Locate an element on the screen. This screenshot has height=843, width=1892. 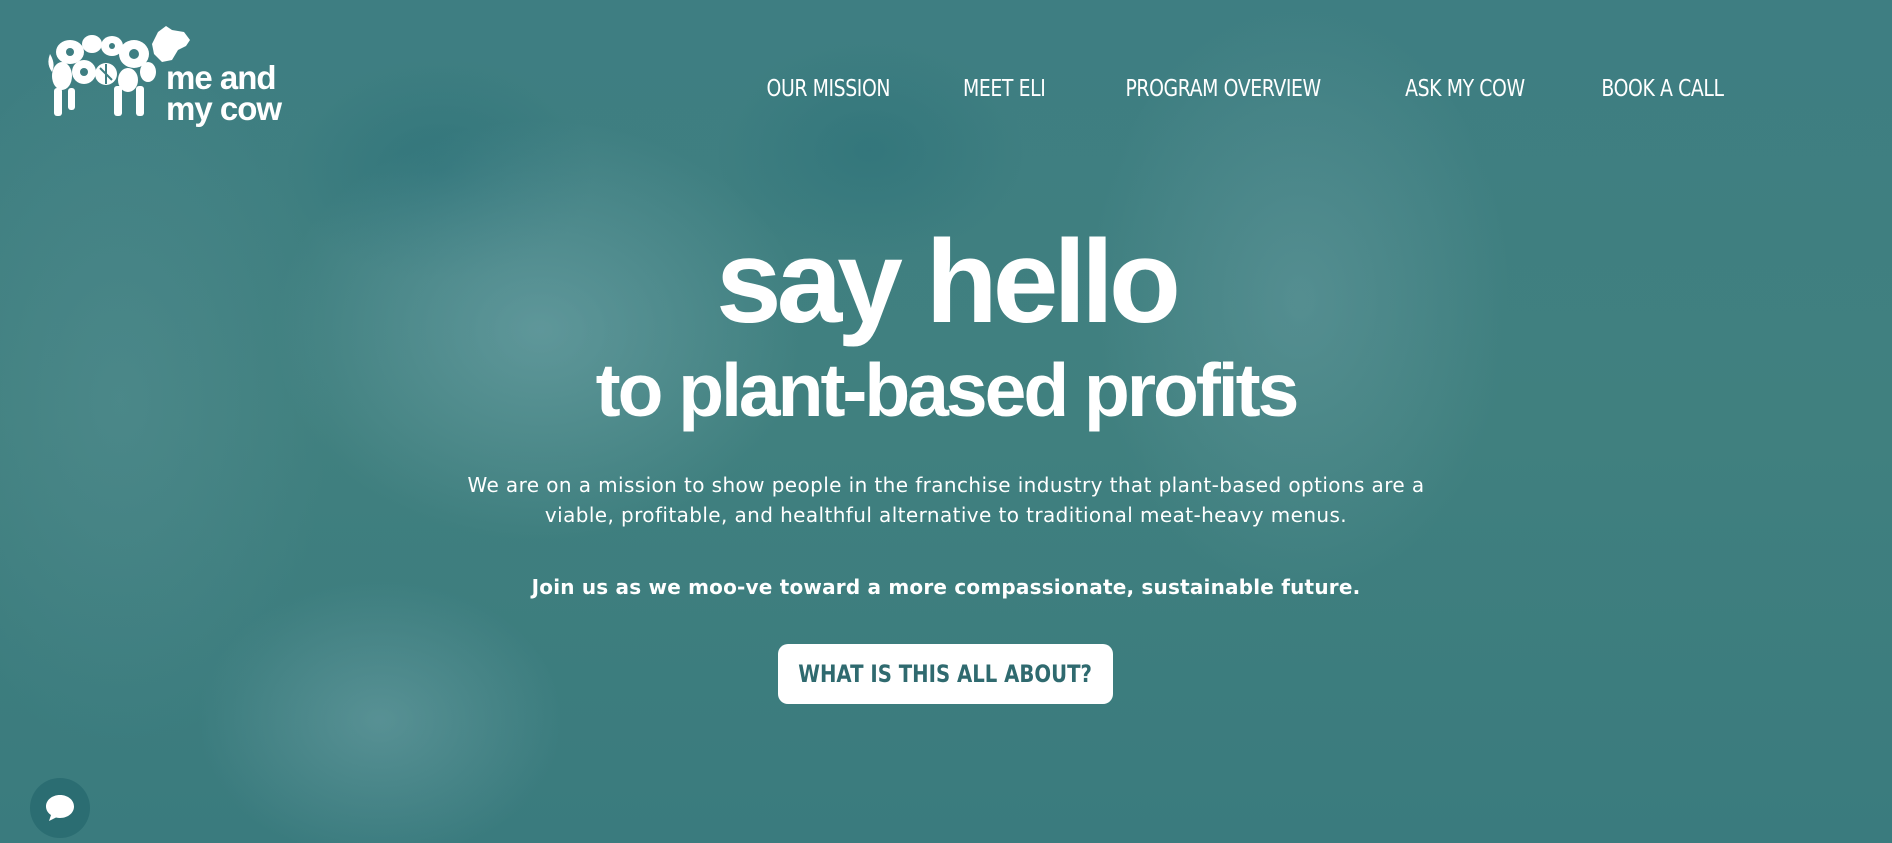
what-is-this-button-label: WHAT IS THIS ALL ABOUT? is located at coordinates (945, 674).